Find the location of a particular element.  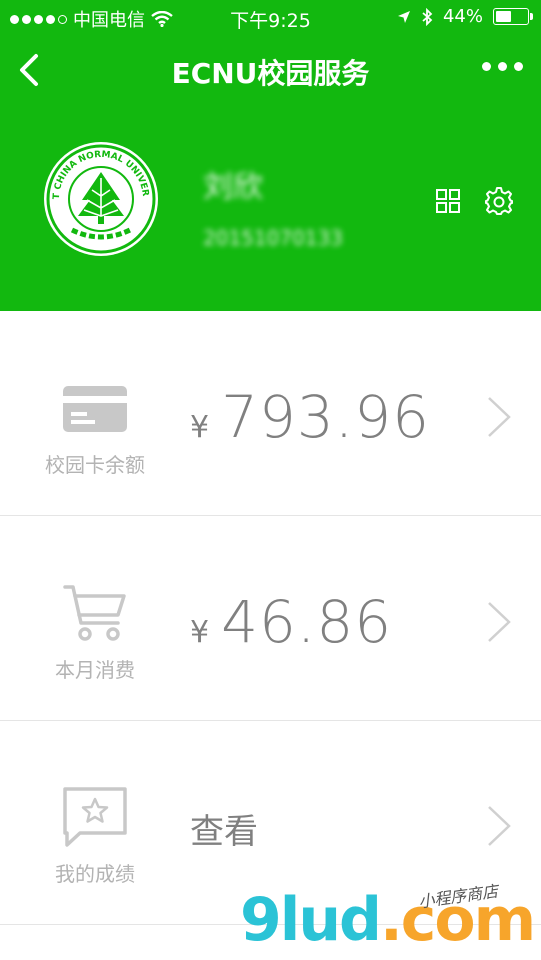

status-bar: 中国电信 下午9:25 44% is located at coordinates (270, 18).